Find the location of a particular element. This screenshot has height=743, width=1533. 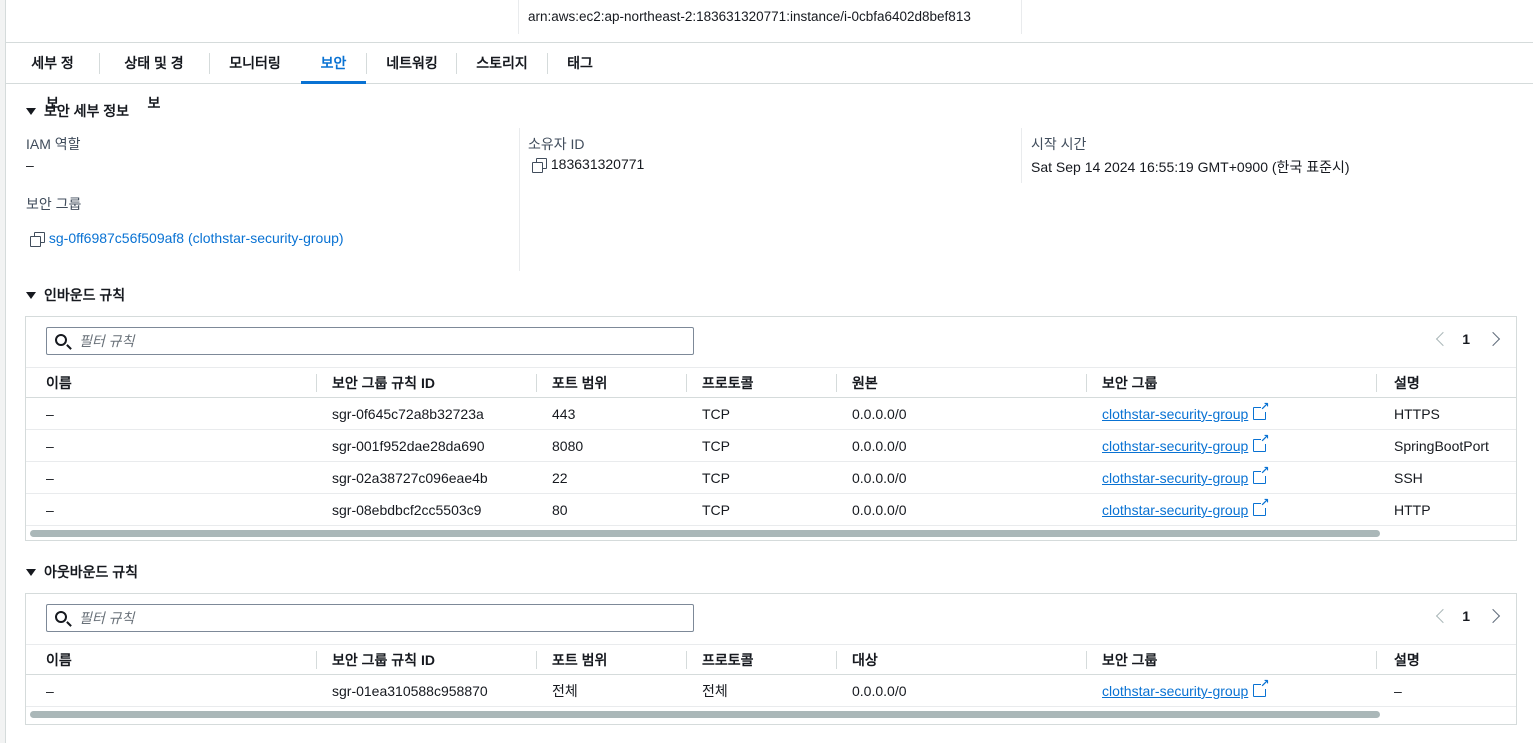

cell-rule-id: sgr-01ea310588c958870 is located at coordinates (410, 691).